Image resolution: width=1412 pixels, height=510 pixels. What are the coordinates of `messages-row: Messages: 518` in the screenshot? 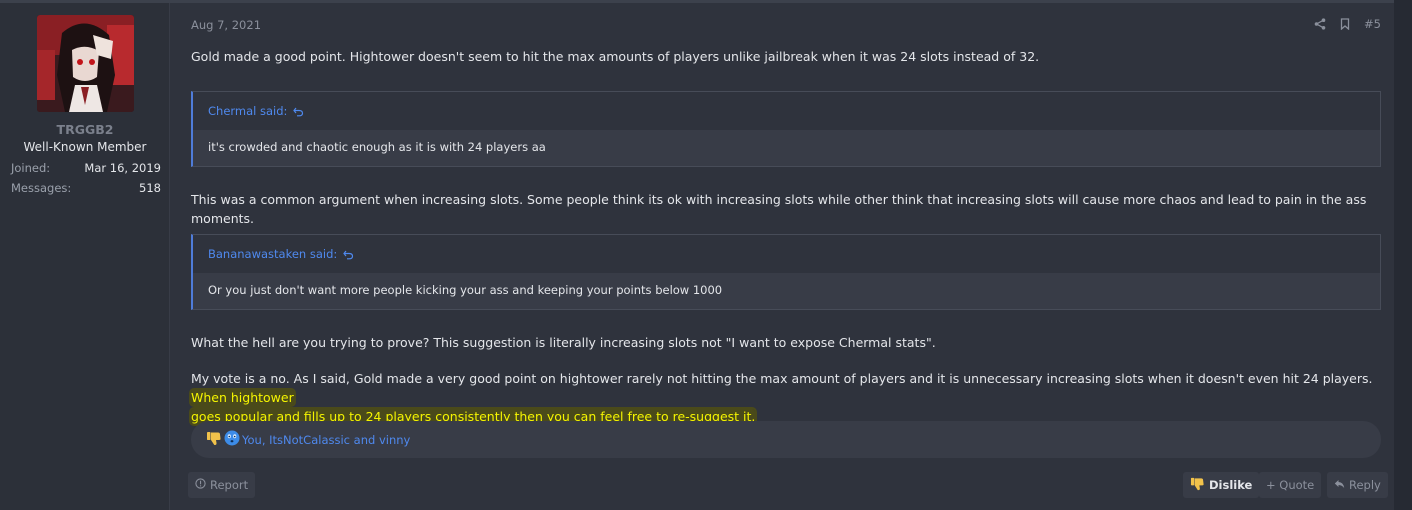 It's located at (86, 188).